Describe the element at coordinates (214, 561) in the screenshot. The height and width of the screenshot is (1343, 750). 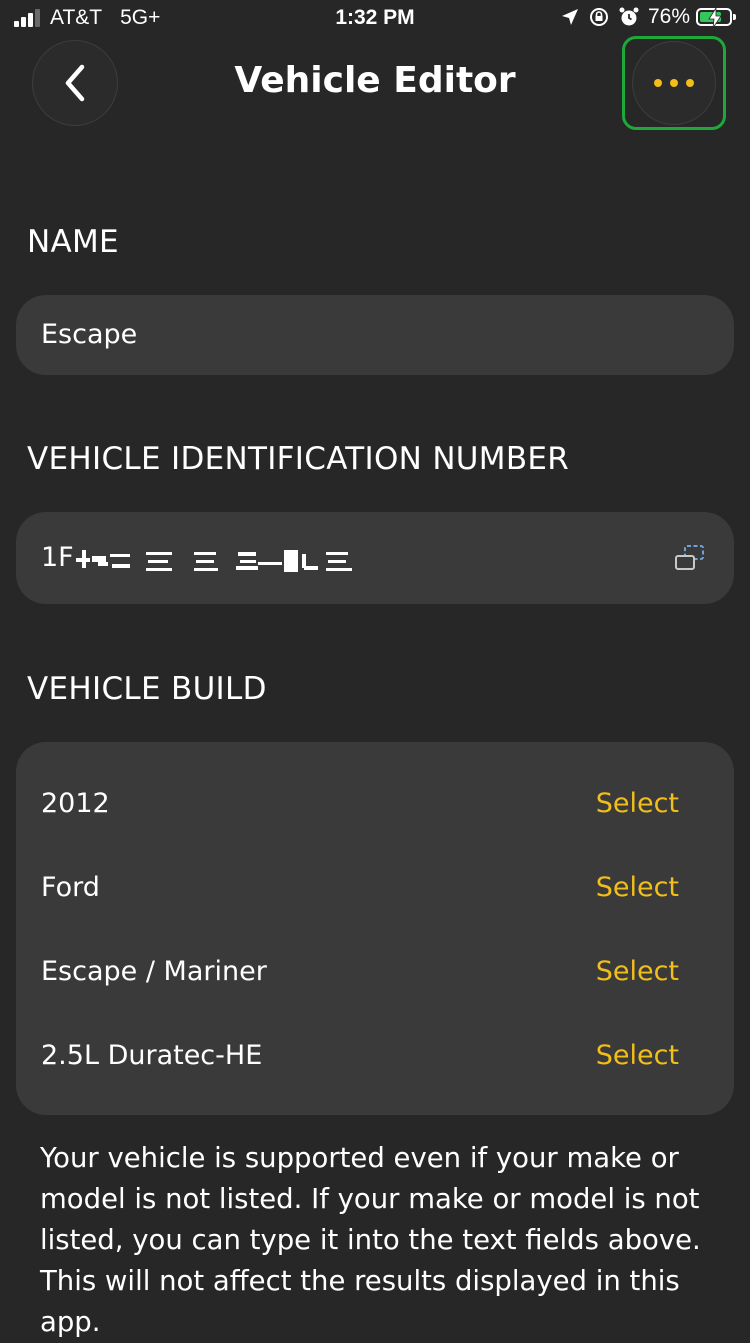
I see `vin-redaction` at that location.